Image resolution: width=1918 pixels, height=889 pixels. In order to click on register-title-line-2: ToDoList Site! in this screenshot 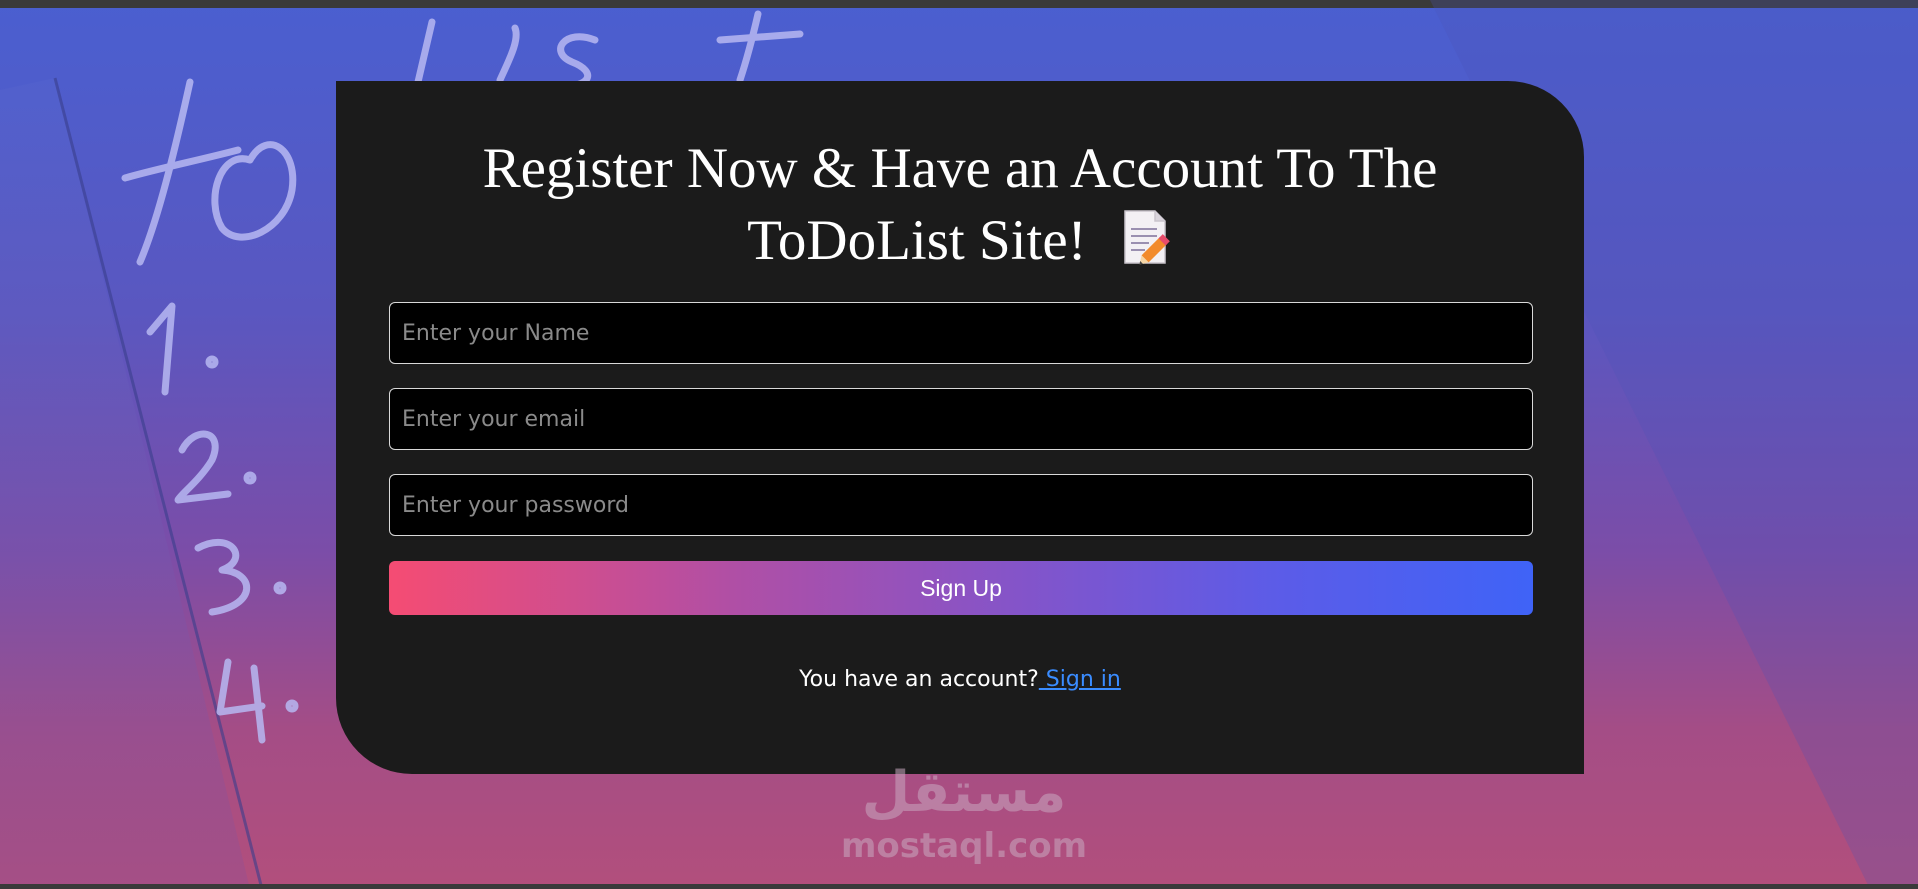, I will do `click(960, 241)`.